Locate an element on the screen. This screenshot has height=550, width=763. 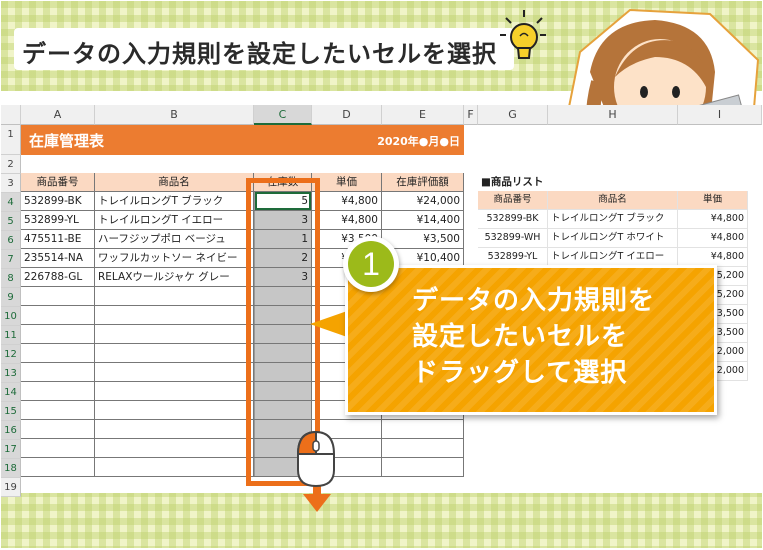
list-cell: 532899-BK is located at coordinates (513, 219).